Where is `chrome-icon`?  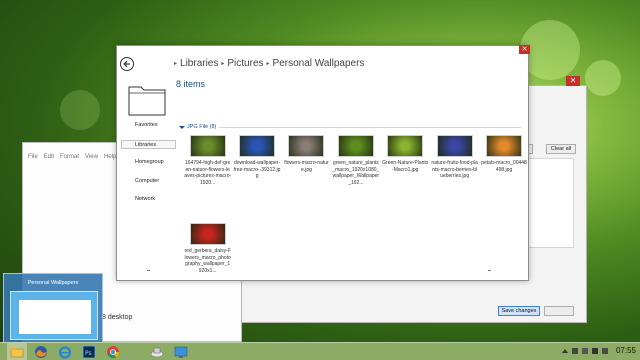
chrome-icon is located at coordinates (113, 352).